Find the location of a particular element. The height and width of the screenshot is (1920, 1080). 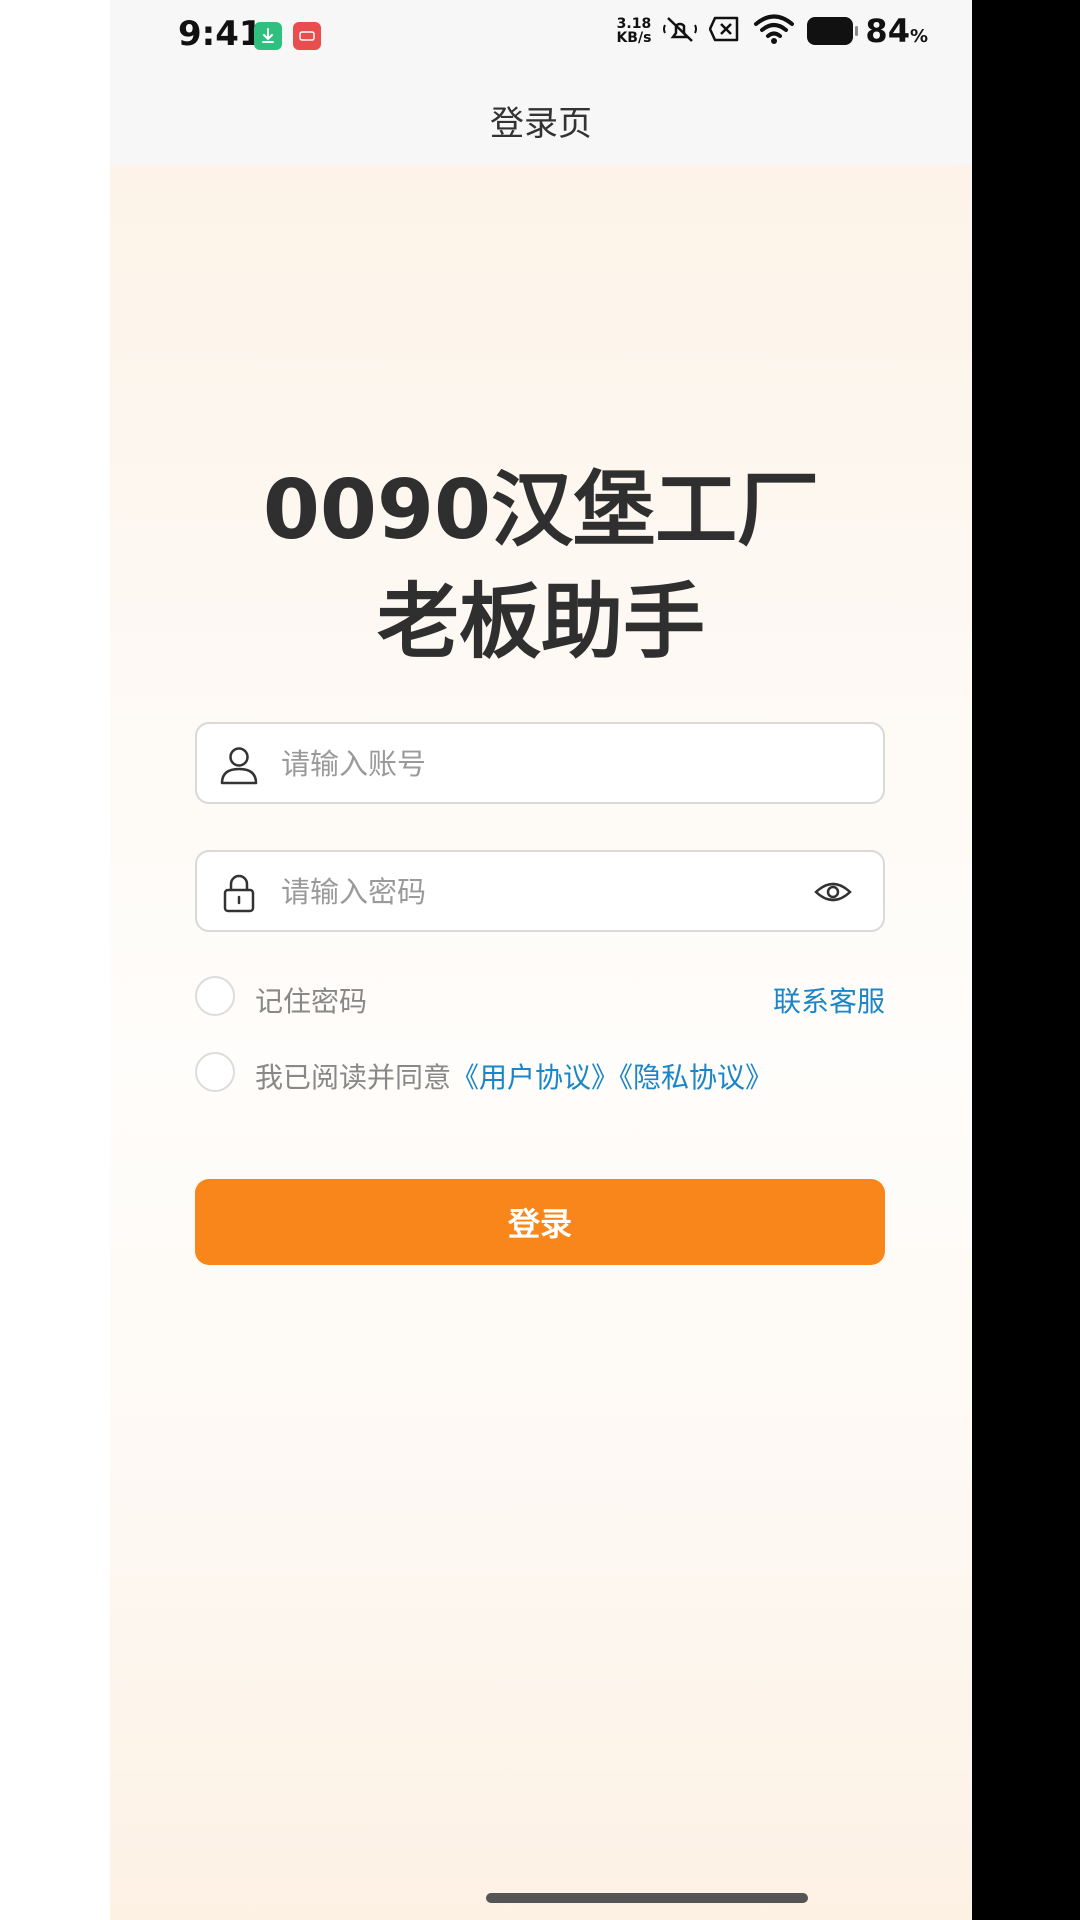

wifi-icon is located at coordinates (774, 31).